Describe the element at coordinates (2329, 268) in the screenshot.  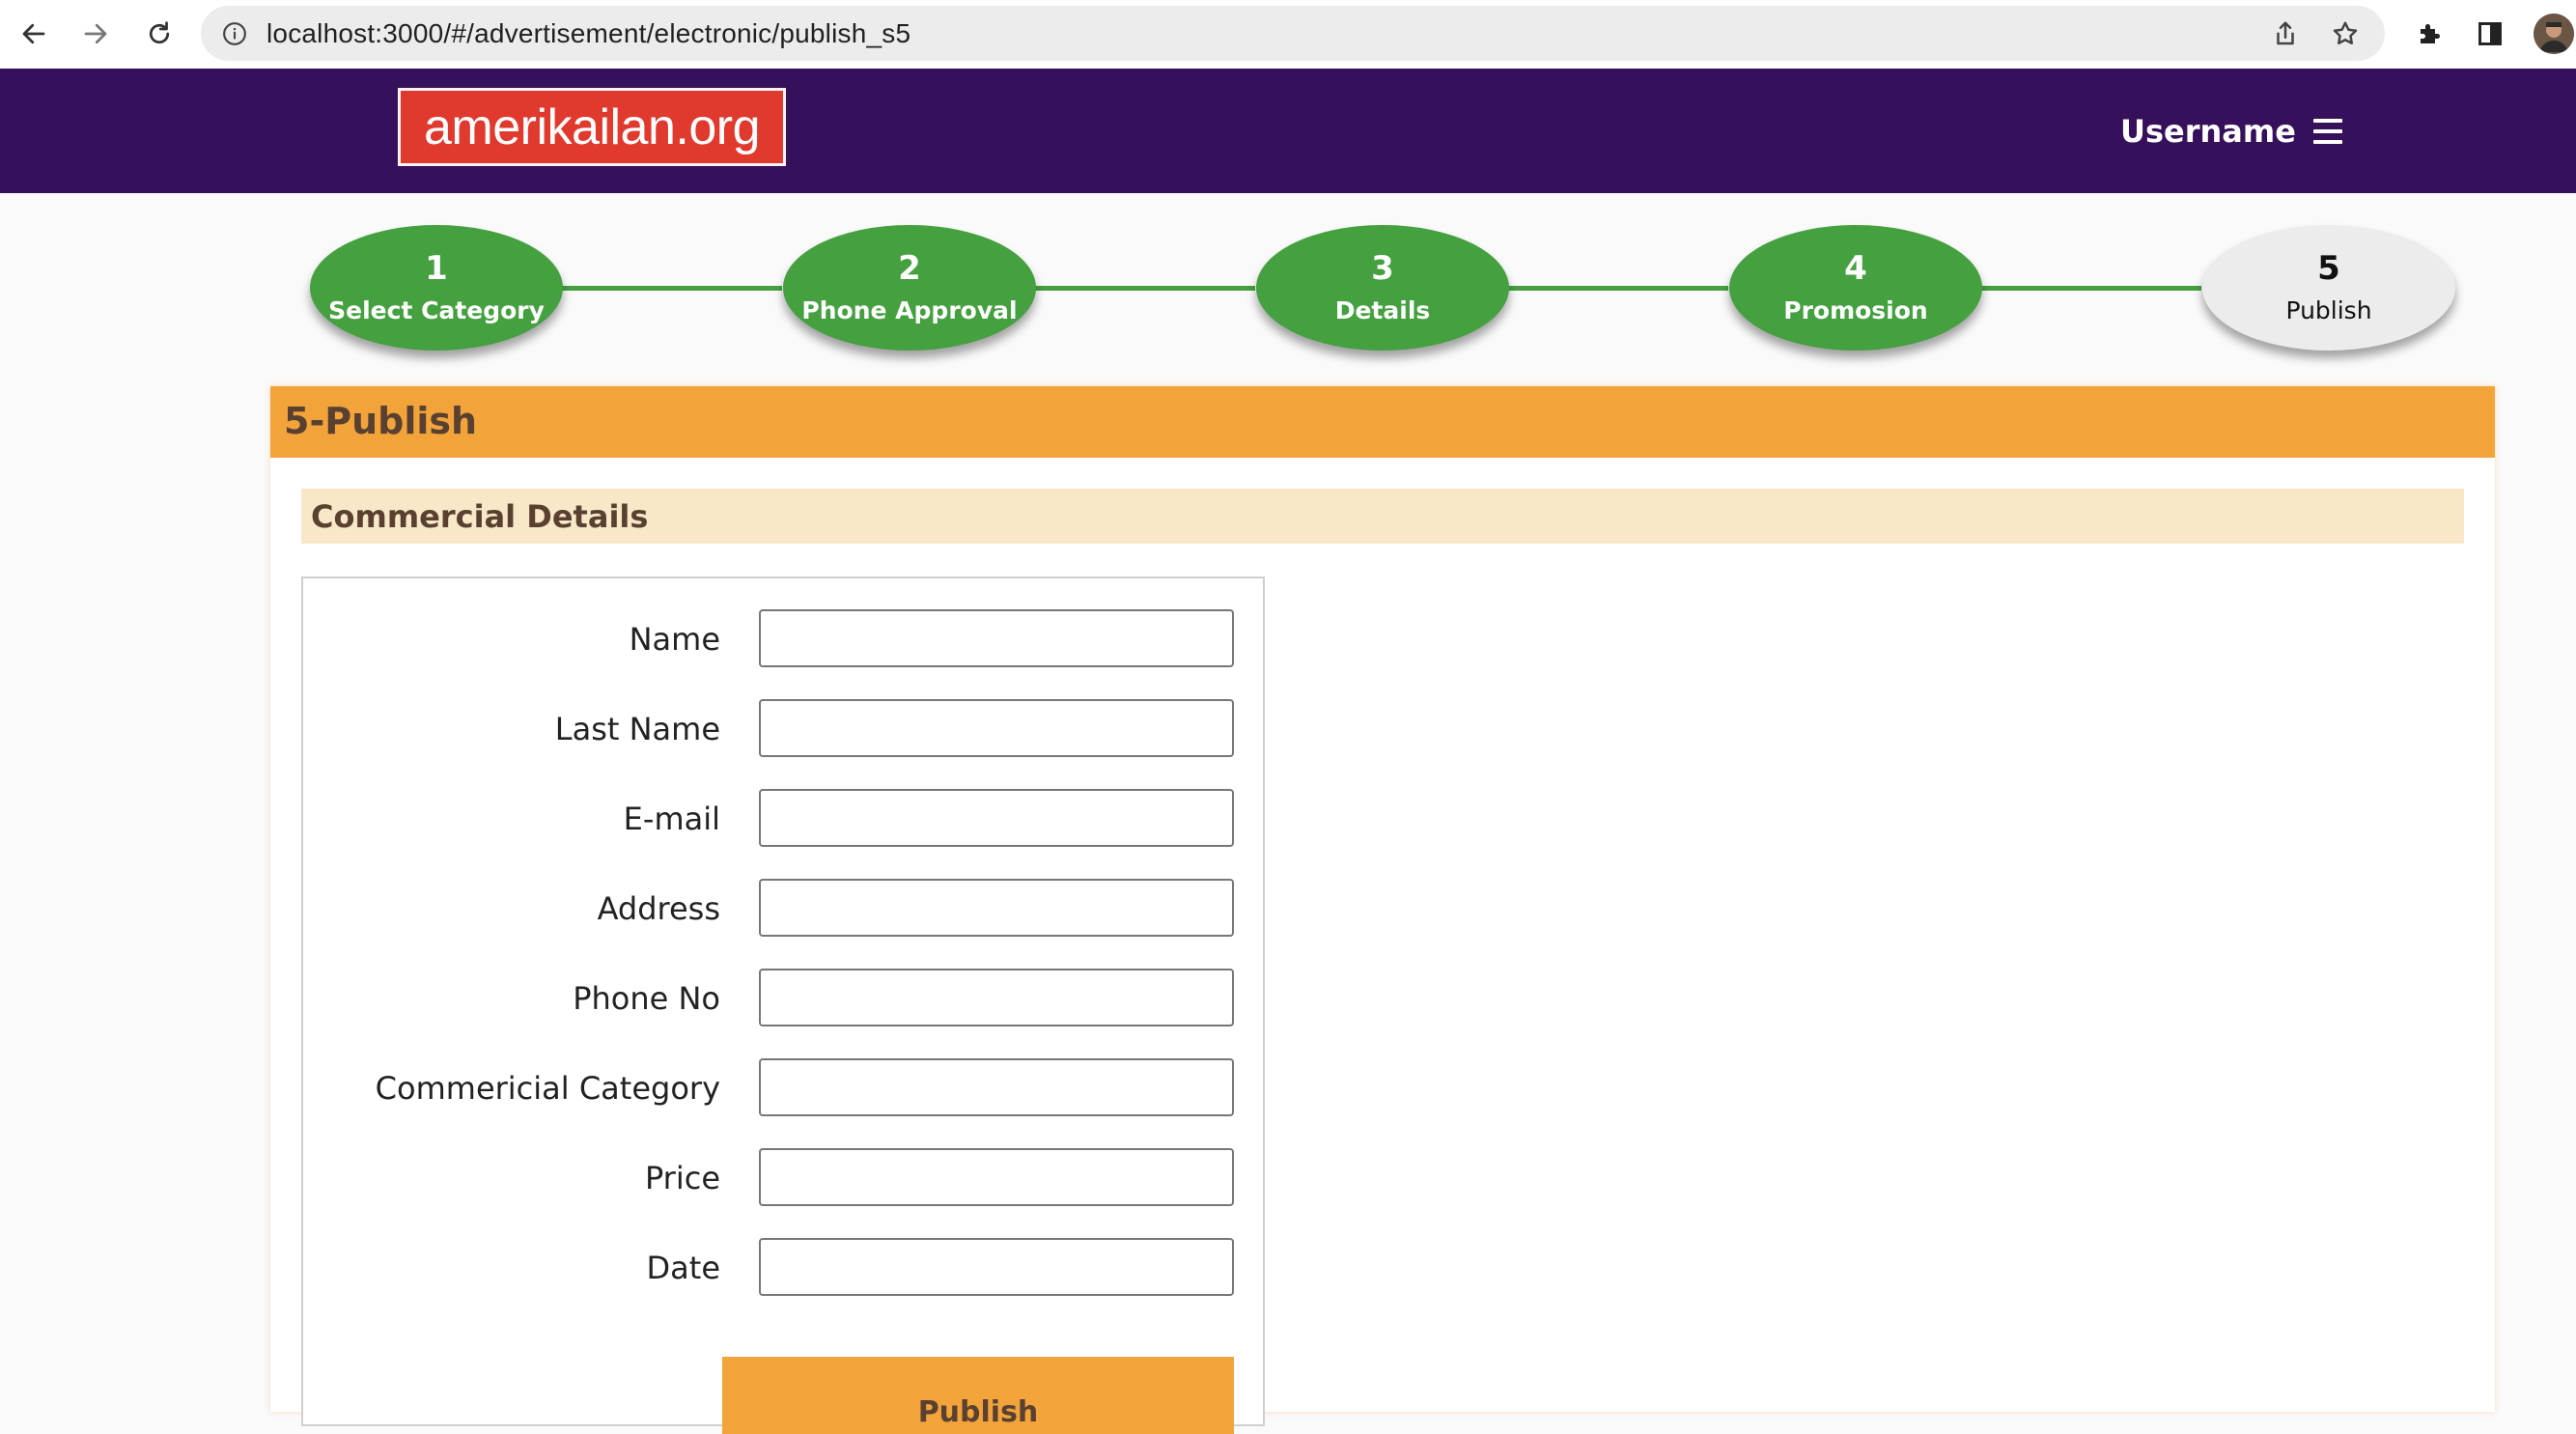
I see `step-number: 5` at that location.